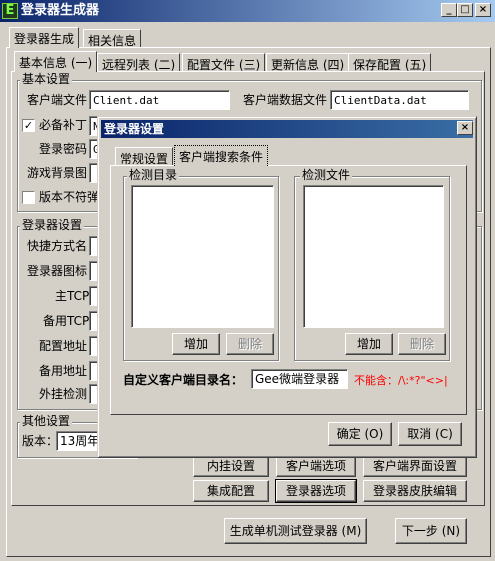  Describe the element at coordinates (326, 175) in the screenshot. I see `detect-file-label: 检测文件` at that location.